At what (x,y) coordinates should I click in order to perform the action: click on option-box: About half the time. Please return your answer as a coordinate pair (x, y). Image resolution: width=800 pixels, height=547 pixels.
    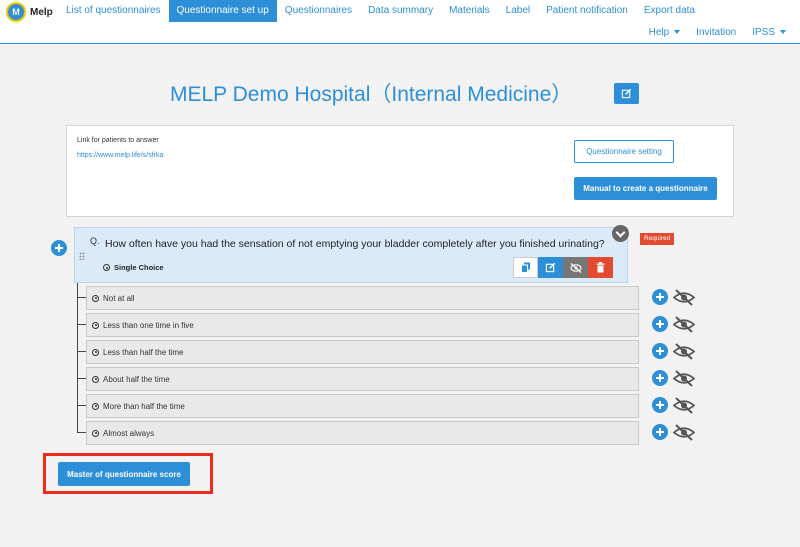
    Looking at the image, I should click on (362, 379).